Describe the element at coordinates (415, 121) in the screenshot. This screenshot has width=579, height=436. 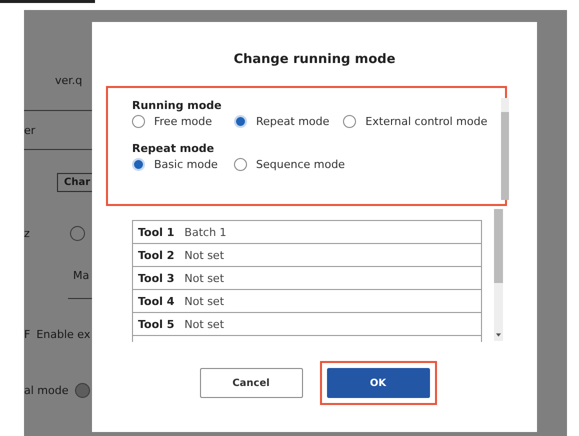
I see `radio-option: External control mode` at that location.